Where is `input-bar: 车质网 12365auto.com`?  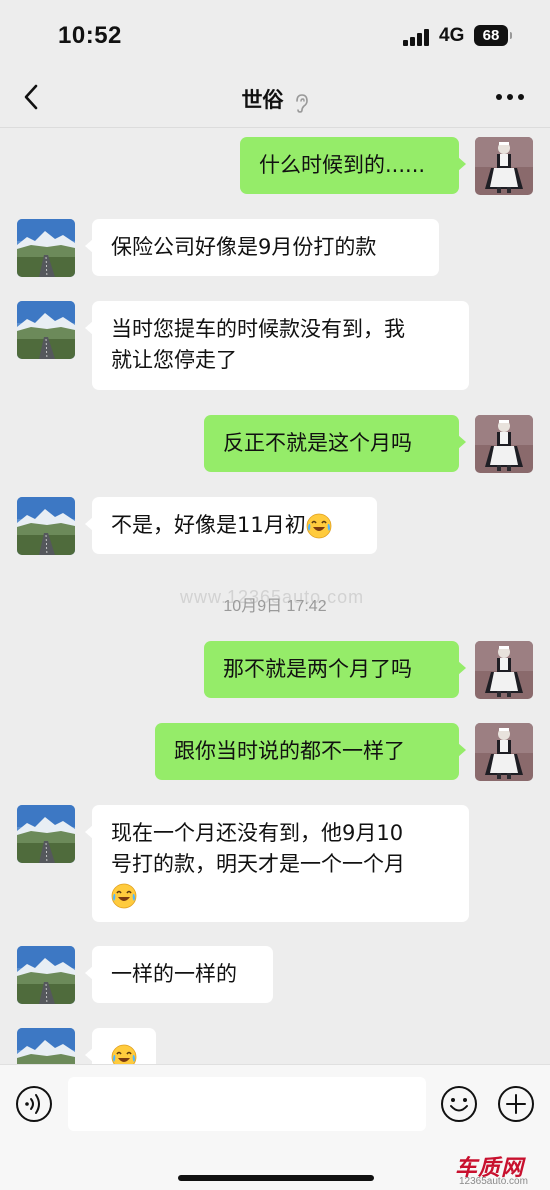 input-bar: 车质网 12365auto.com is located at coordinates (275, 1127).